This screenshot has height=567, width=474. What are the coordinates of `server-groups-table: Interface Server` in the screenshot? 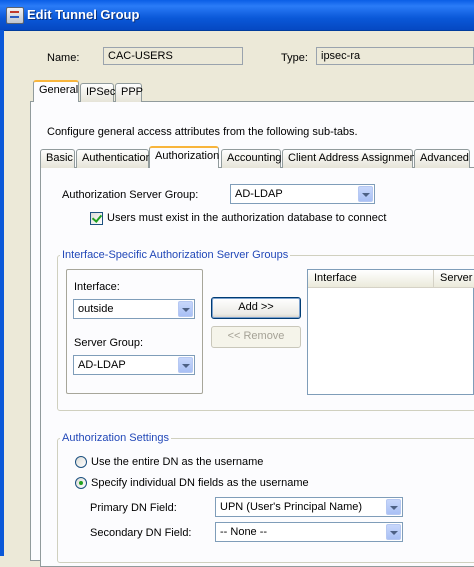 It's located at (390, 332).